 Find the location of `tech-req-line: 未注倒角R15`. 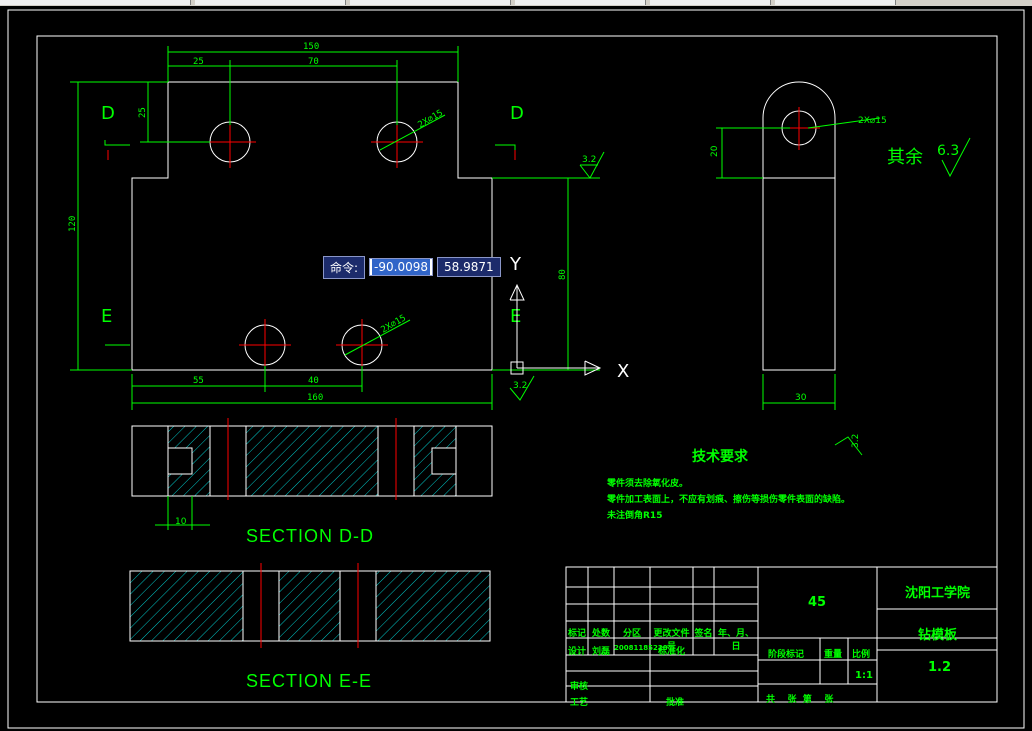

tech-req-line: 未注倒角R15 is located at coordinates (635, 516).